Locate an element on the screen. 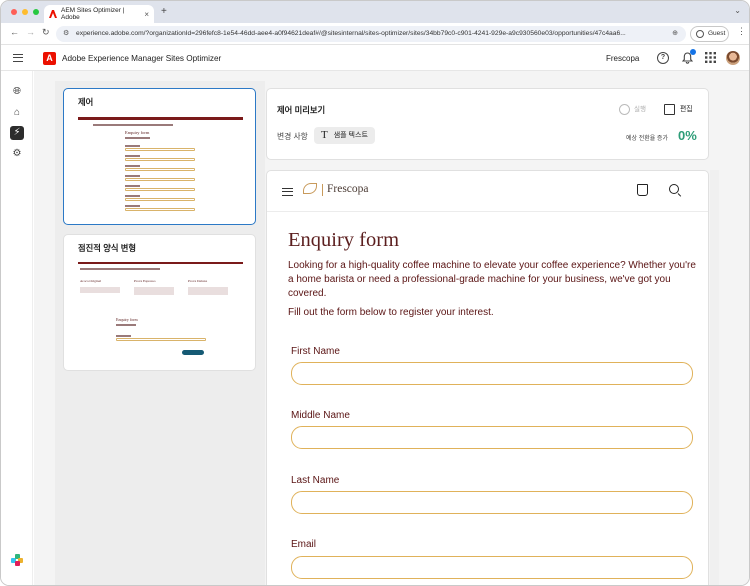 The height and width of the screenshot is (586, 750). reload-icon: ↻ is located at coordinates (46, 32).